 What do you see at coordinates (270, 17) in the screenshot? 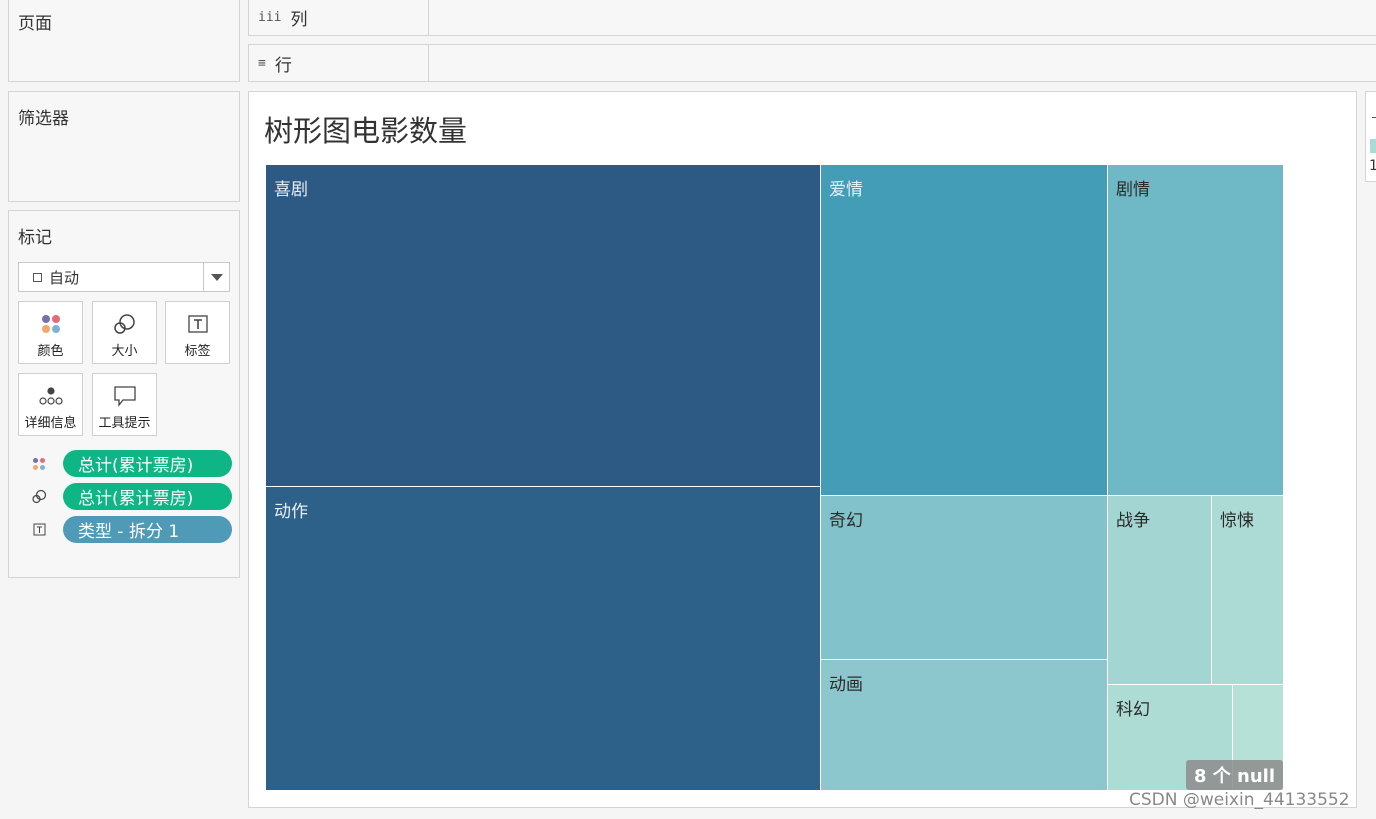
I see `columns-icon: iii` at bounding box center [270, 17].